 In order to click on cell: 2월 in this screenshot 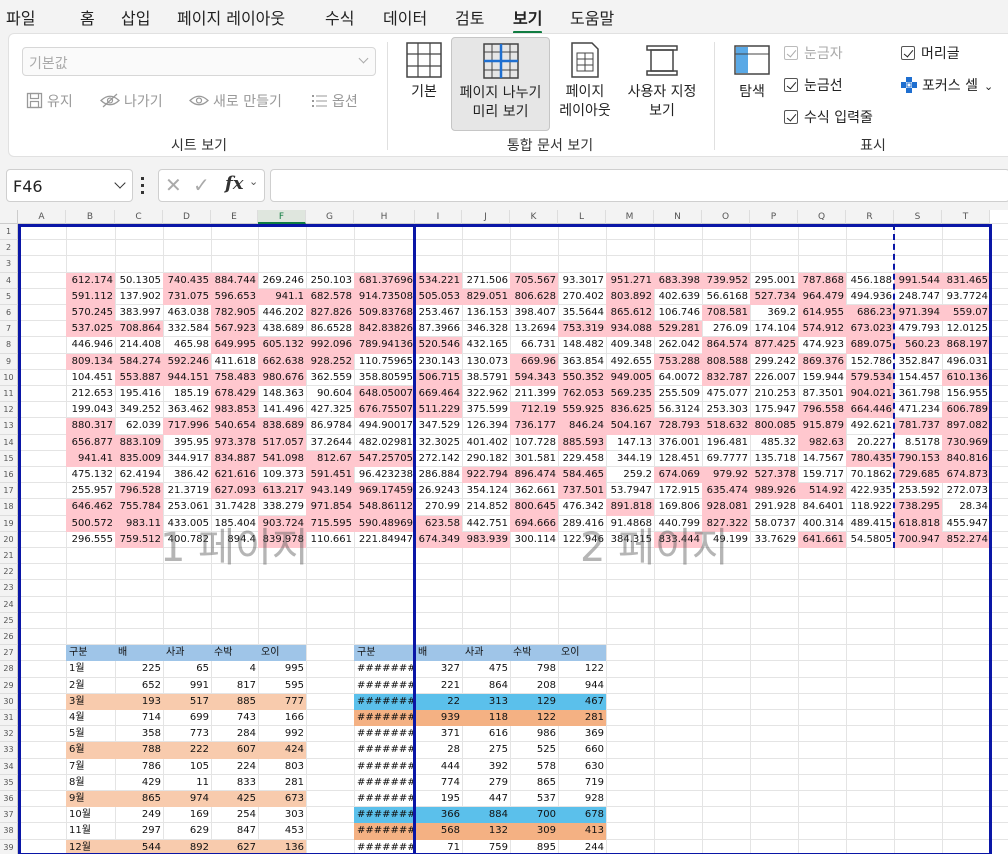, I will do `click(90, 686)`.